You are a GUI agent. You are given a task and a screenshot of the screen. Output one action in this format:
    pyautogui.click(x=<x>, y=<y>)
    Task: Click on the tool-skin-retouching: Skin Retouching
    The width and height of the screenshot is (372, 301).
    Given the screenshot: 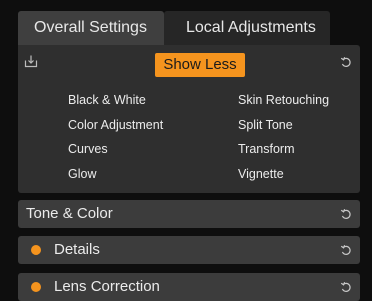 What is the action you would take?
    pyautogui.click(x=283, y=100)
    